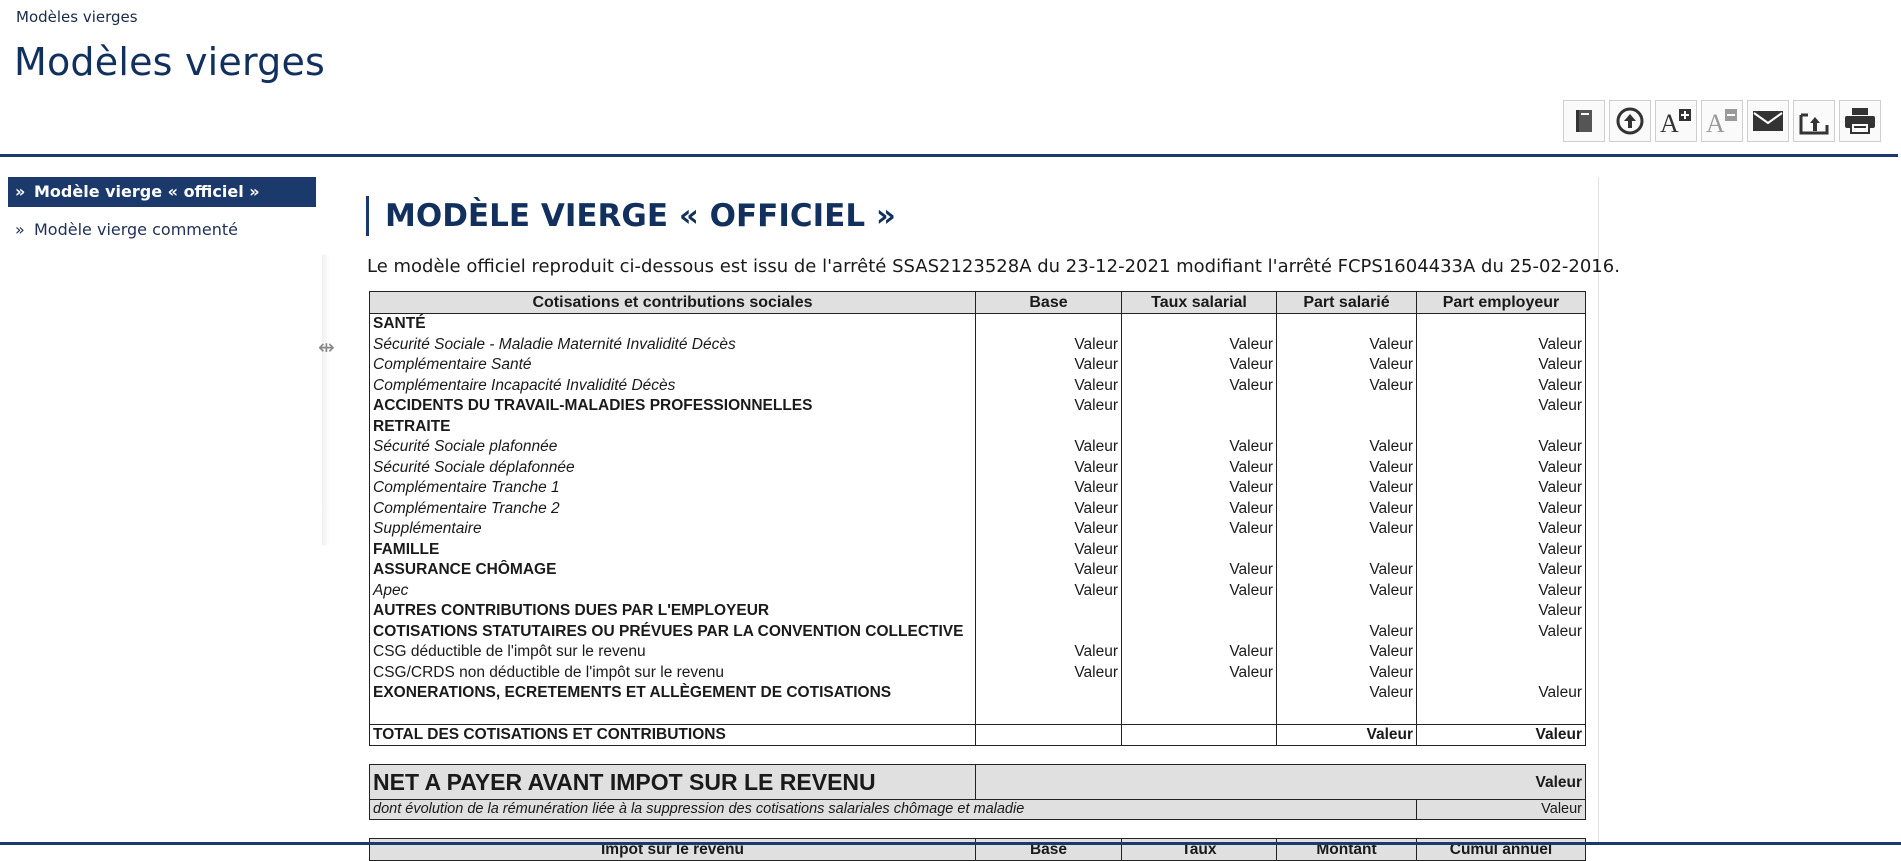  Describe the element at coordinates (1860, 121) in the screenshot. I see `print-button` at that location.